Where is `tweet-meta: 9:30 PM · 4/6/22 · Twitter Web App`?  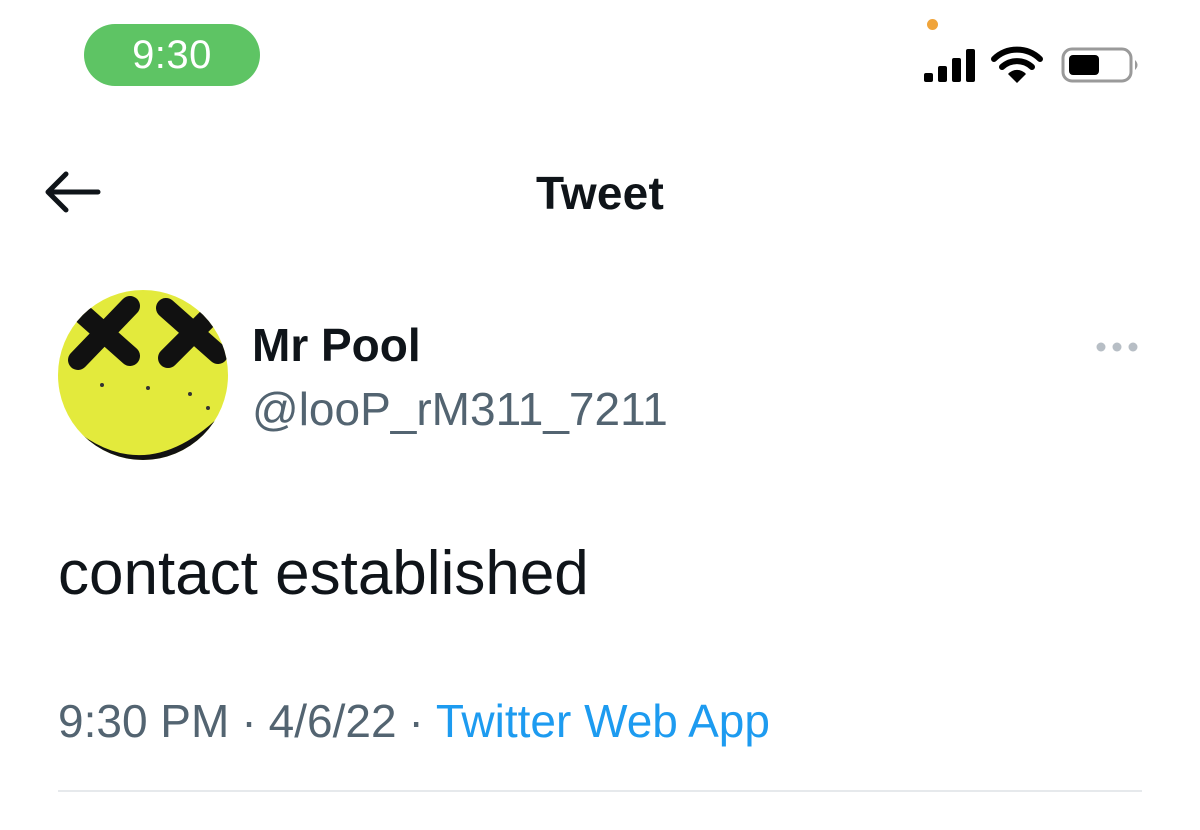 tweet-meta: 9:30 PM · 4/6/22 · Twitter Web App is located at coordinates (414, 721).